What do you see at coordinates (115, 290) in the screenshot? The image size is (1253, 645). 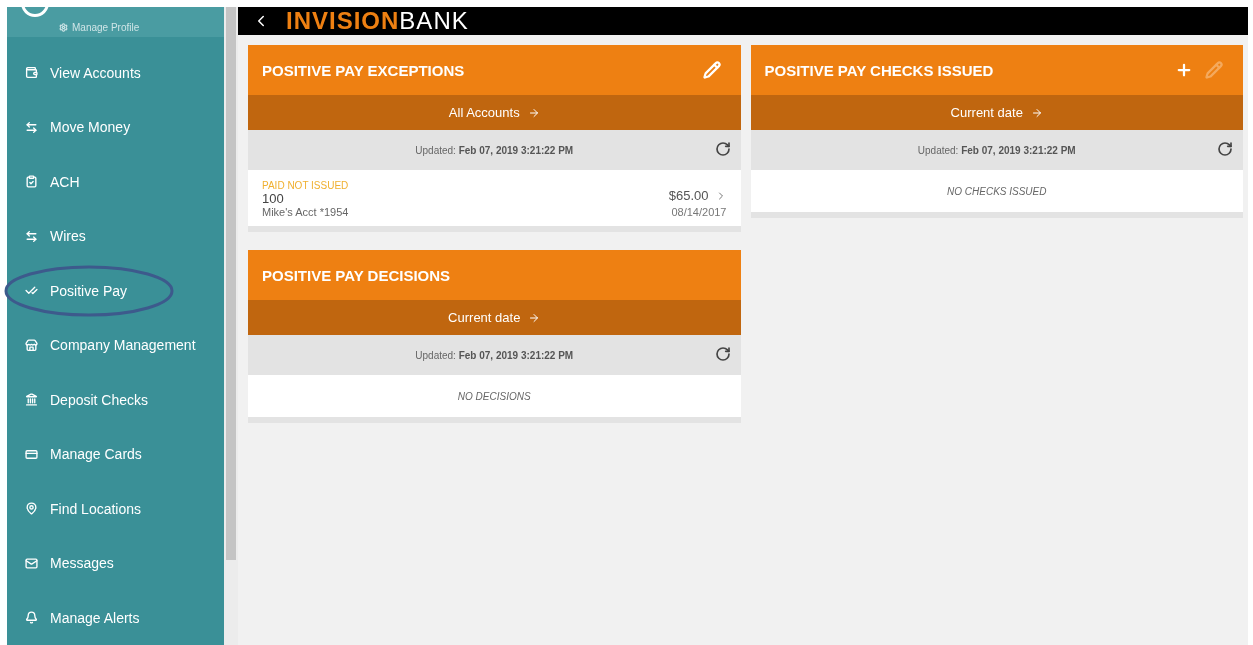 I see `sidebar-item: Positive Pay` at bounding box center [115, 290].